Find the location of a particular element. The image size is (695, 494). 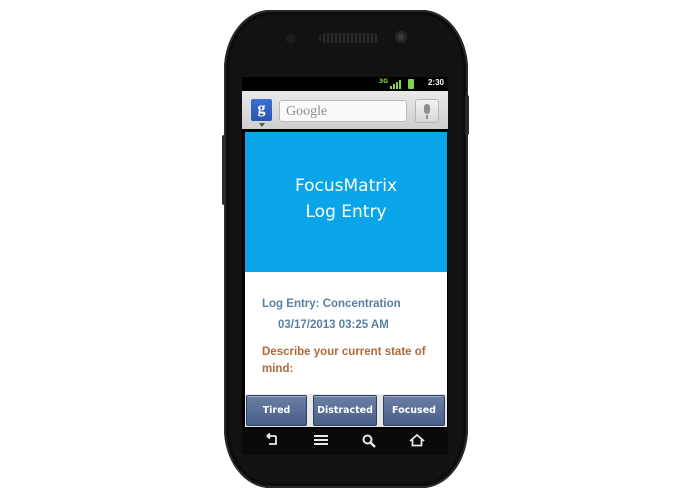

microphone-icon is located at coordinates (427, 109).